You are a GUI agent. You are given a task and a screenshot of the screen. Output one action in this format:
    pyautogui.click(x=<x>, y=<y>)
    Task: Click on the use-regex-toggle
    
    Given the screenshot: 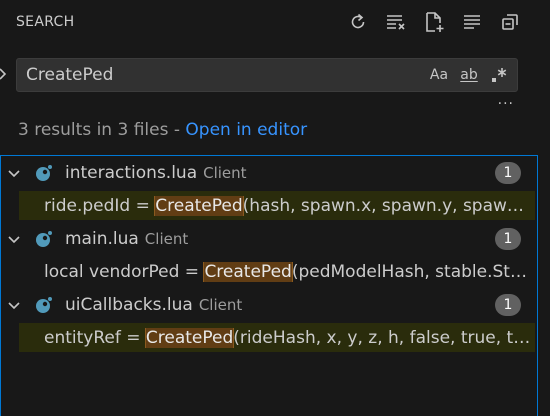 What is the action you would take?
    pyautogui.click(x=499, y=75)
    